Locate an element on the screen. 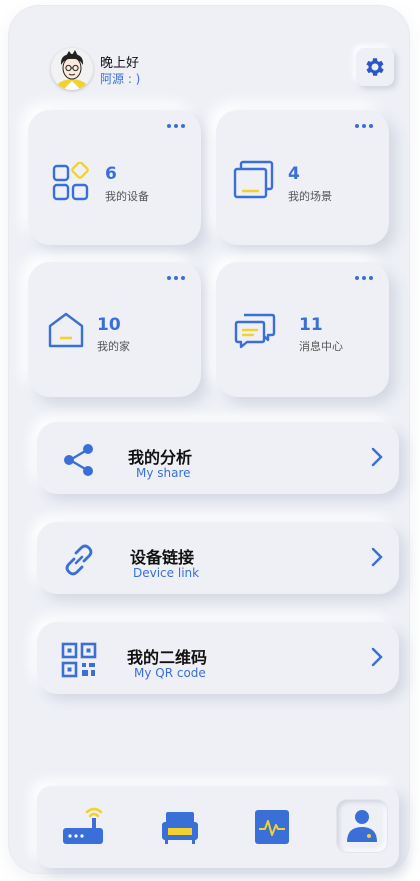  card-my-scenes: 4 我的场景 is located at coordinates (302, 177).